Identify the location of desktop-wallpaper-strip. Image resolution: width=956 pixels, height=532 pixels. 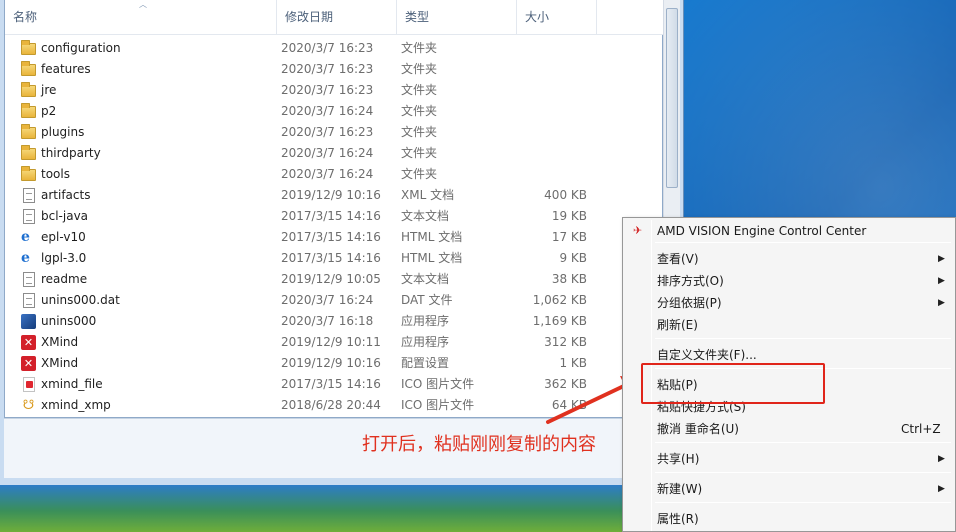
(320, 508).